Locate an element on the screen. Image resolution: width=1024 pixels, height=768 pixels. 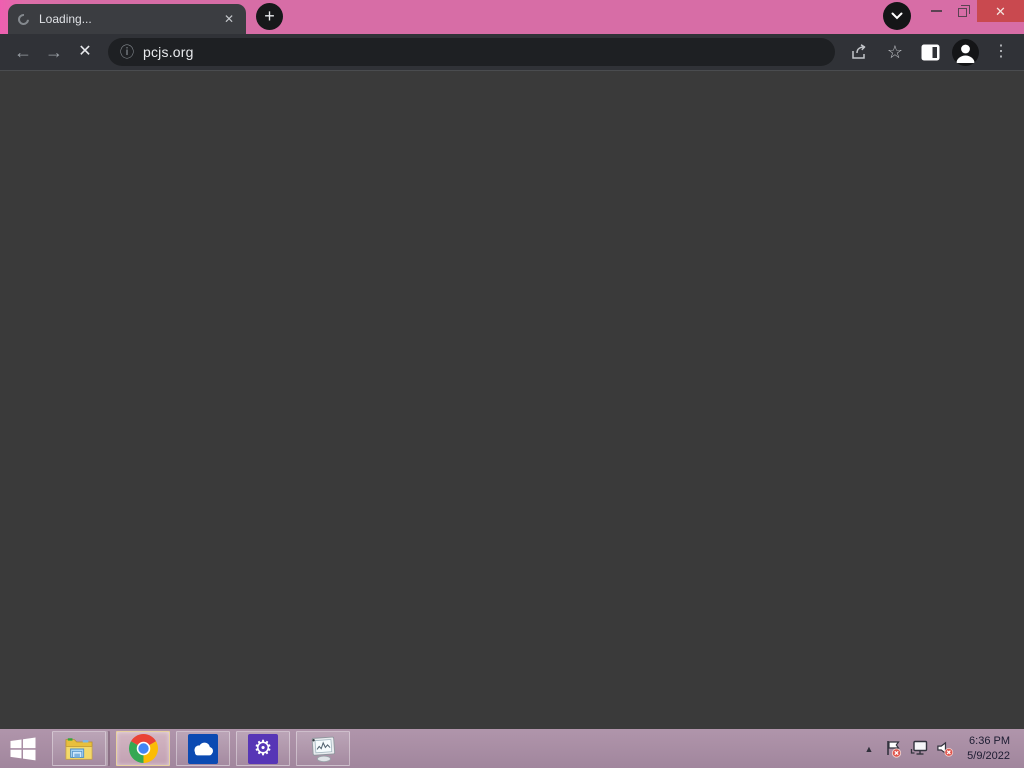
tab-search-button is located at coordinates (897, 16).